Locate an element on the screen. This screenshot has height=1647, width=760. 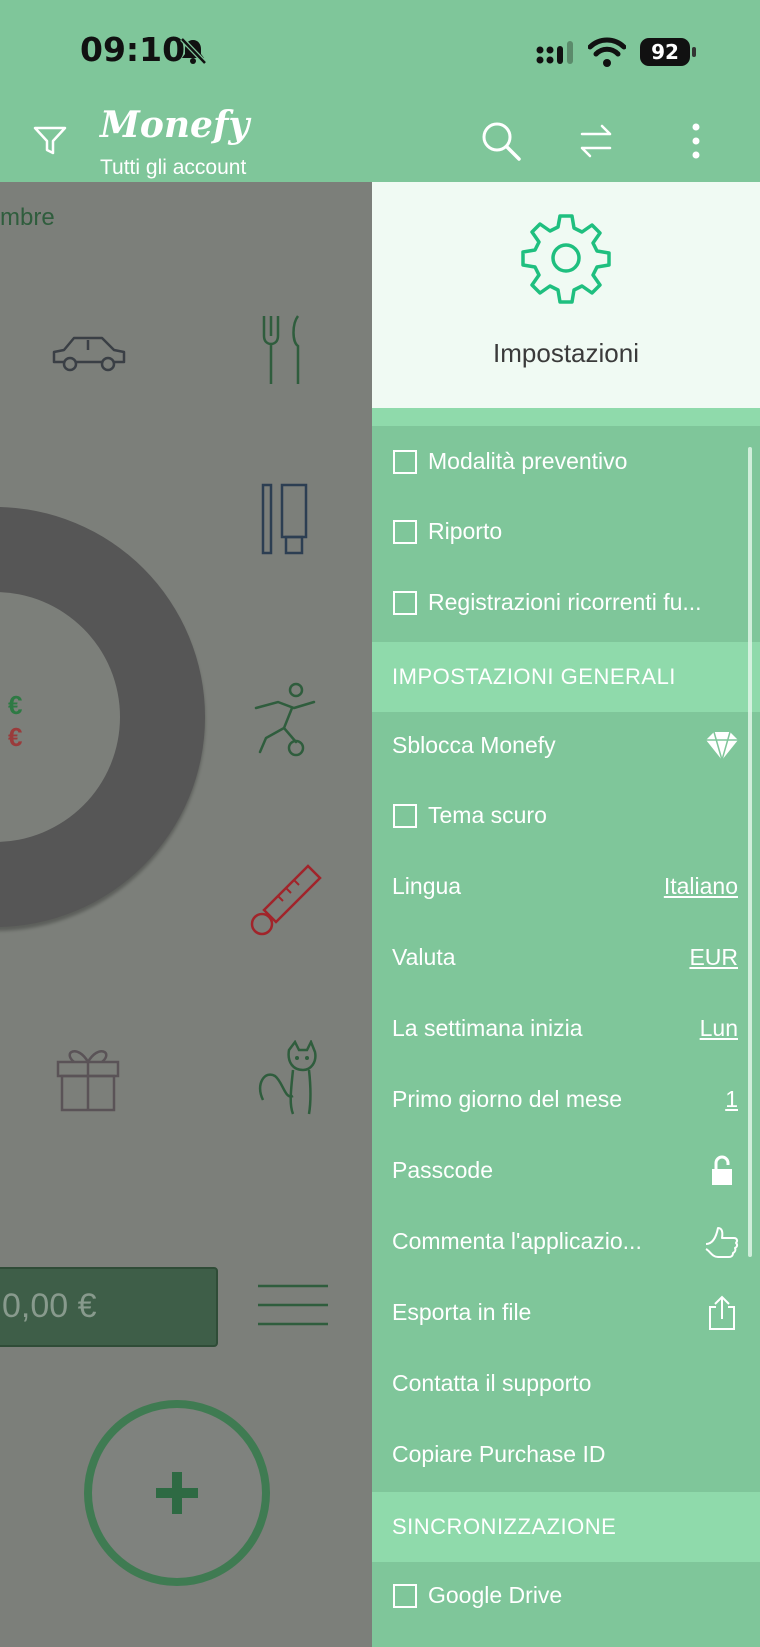
signal-icon is located at coordinates (554, 52).